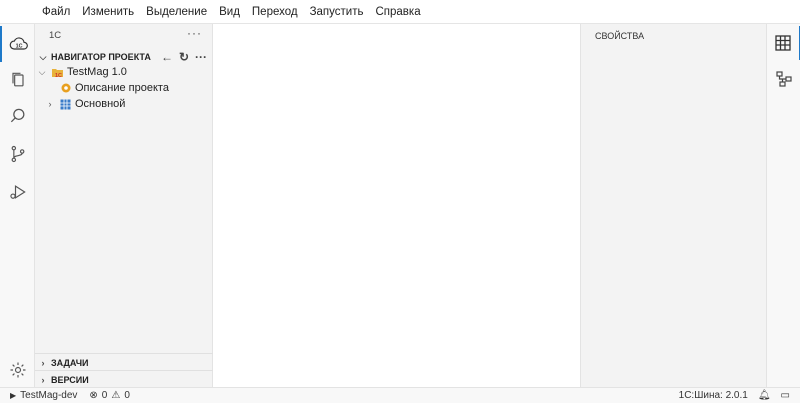 The image size is (800, 403). I want to click on tasks-title: ЗАДАЧИ, so click(70, 362).